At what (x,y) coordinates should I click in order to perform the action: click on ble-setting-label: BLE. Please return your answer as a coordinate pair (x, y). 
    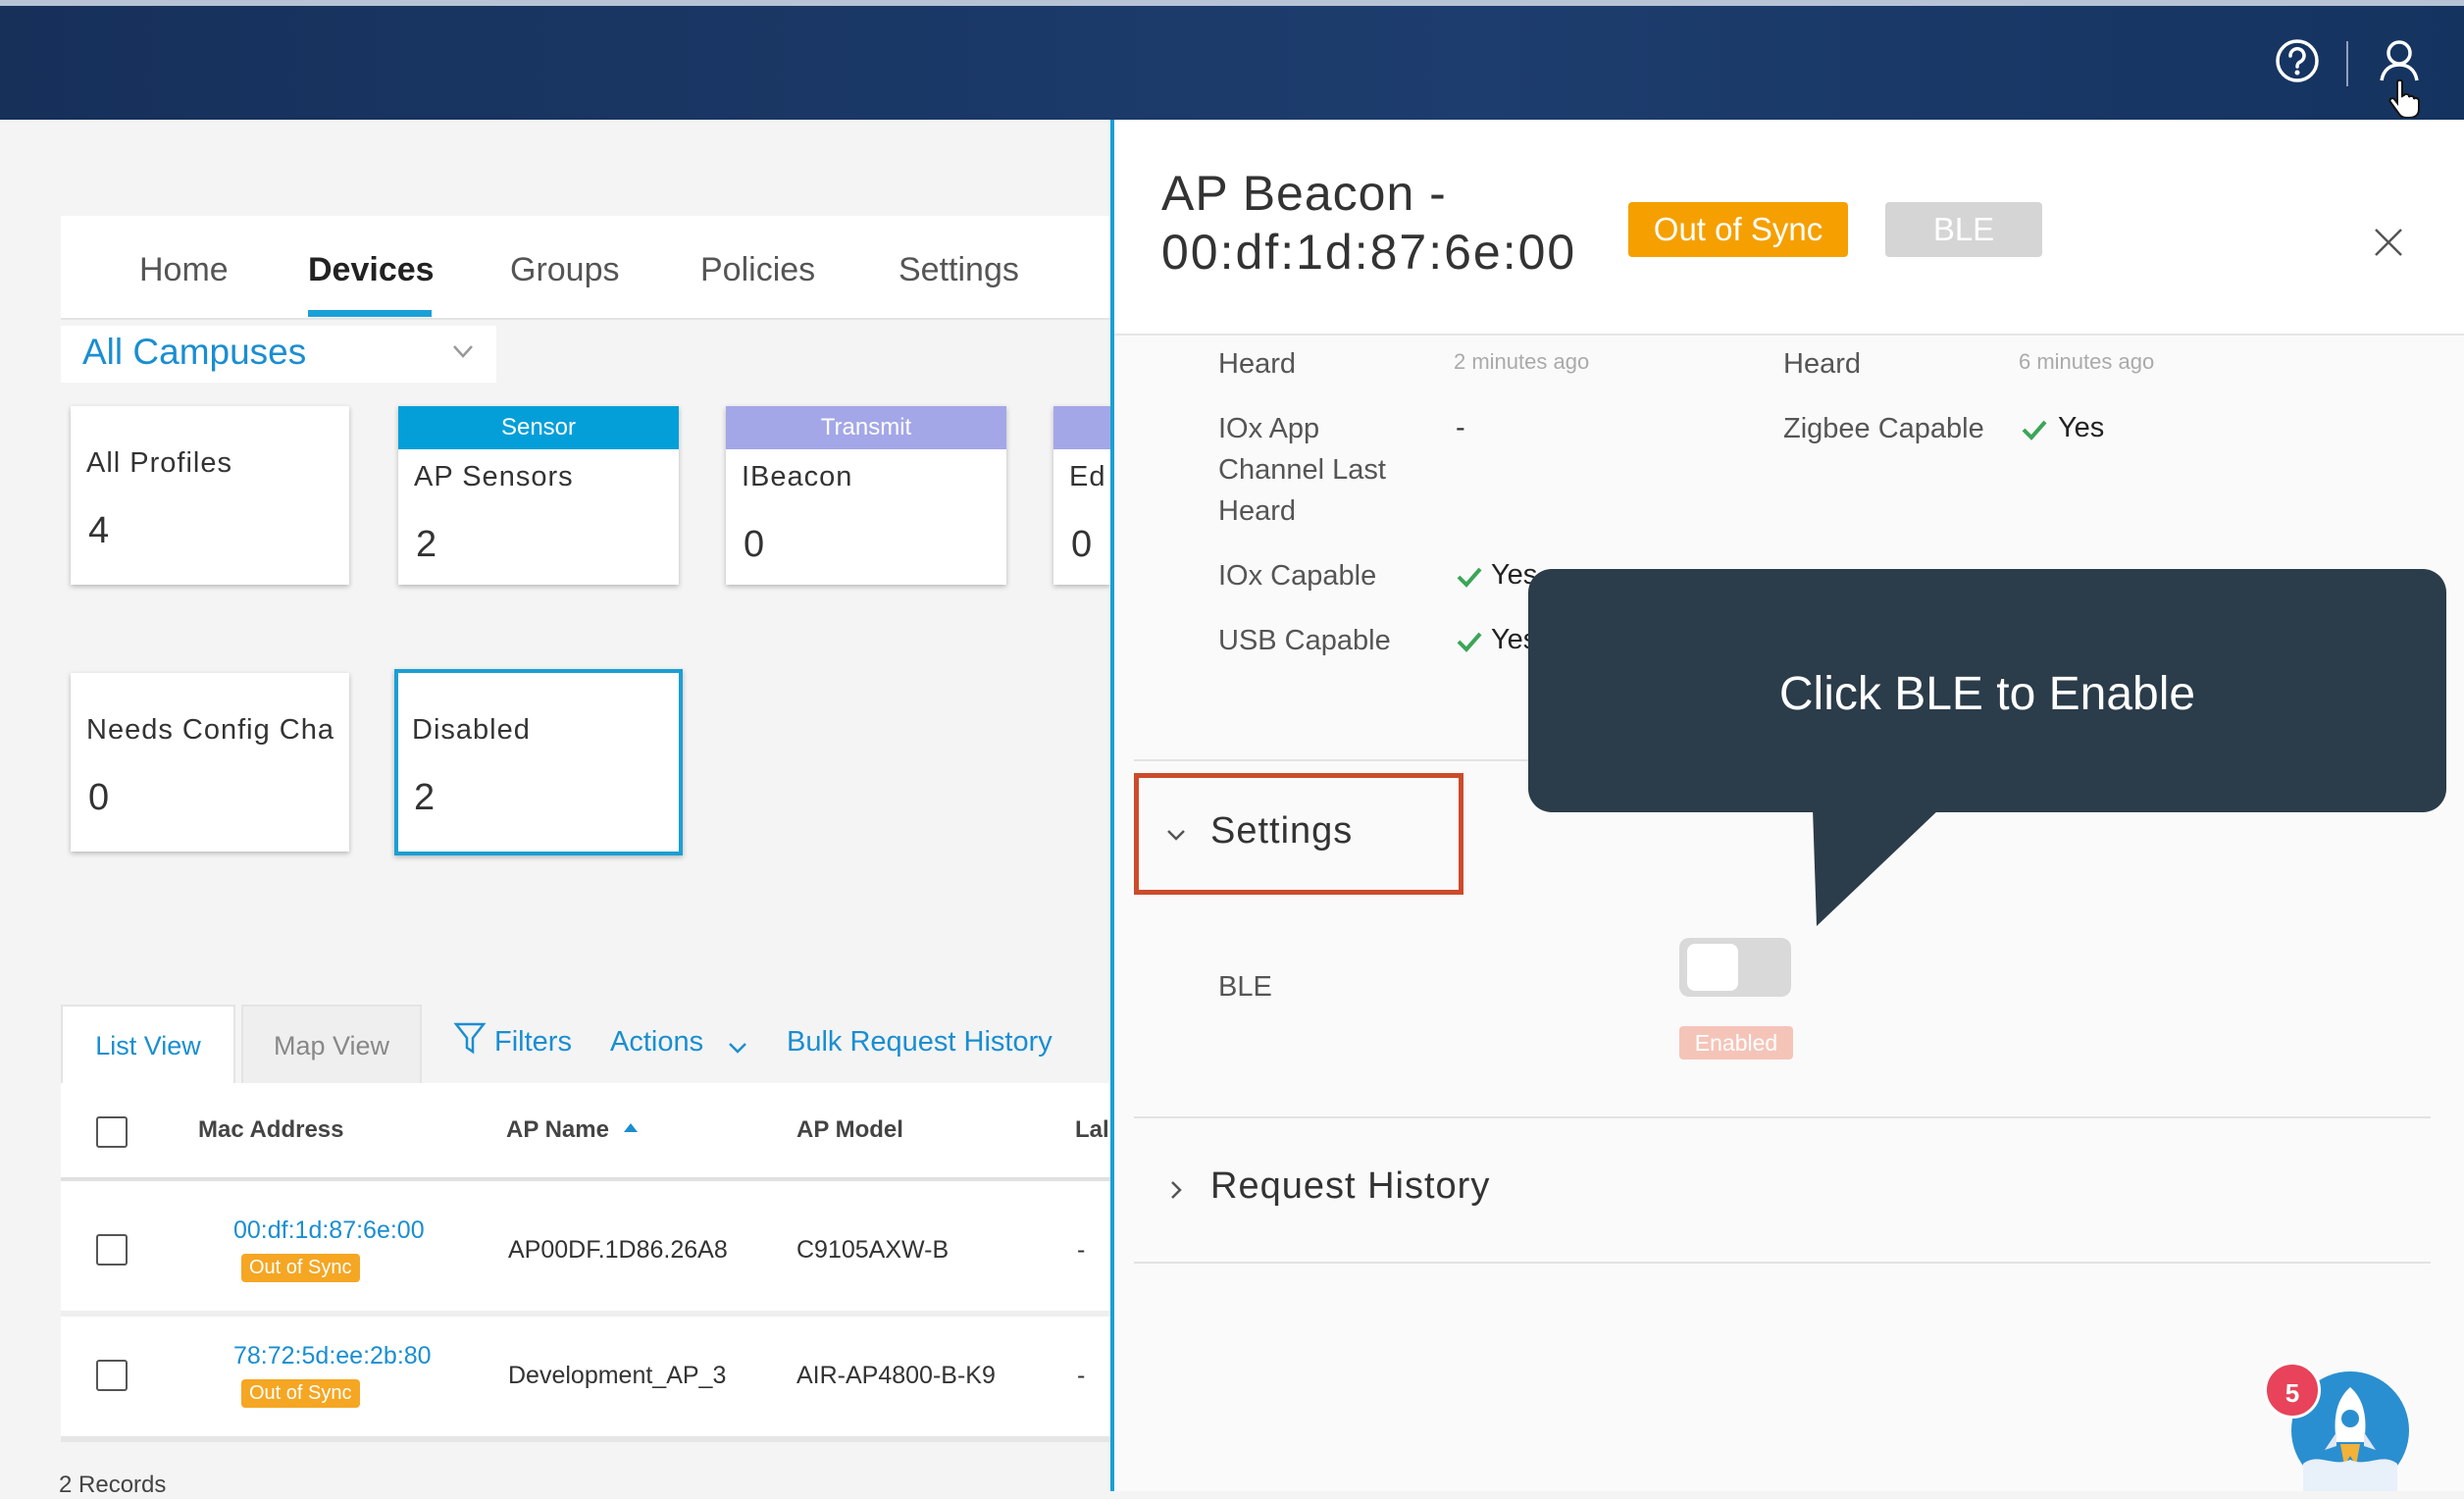
    Looking at the image, I should click on (1245, 987).